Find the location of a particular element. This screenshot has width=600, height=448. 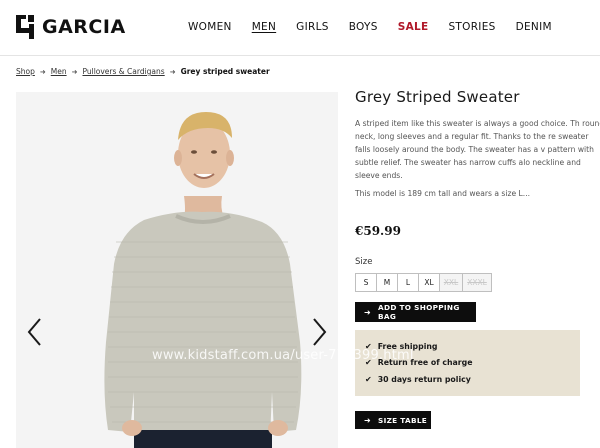

check-icon: ✔ is located at coordinates (368, 379).